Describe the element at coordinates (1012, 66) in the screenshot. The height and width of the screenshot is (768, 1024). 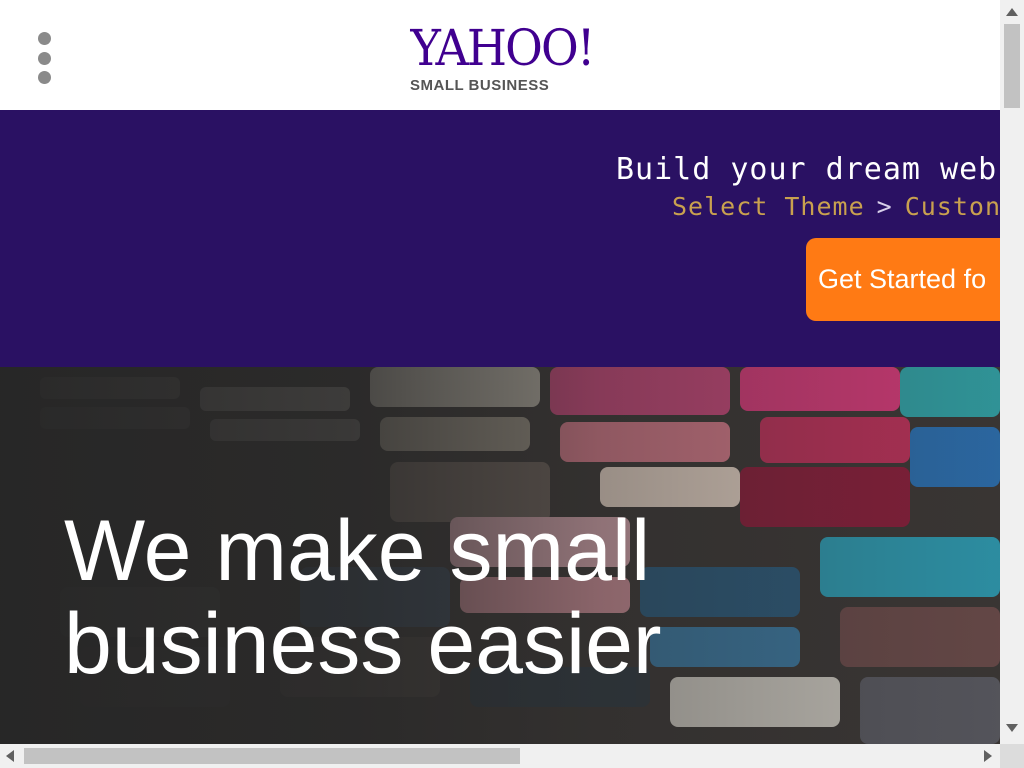
I see `vertical-scroll-thumb` at that location.